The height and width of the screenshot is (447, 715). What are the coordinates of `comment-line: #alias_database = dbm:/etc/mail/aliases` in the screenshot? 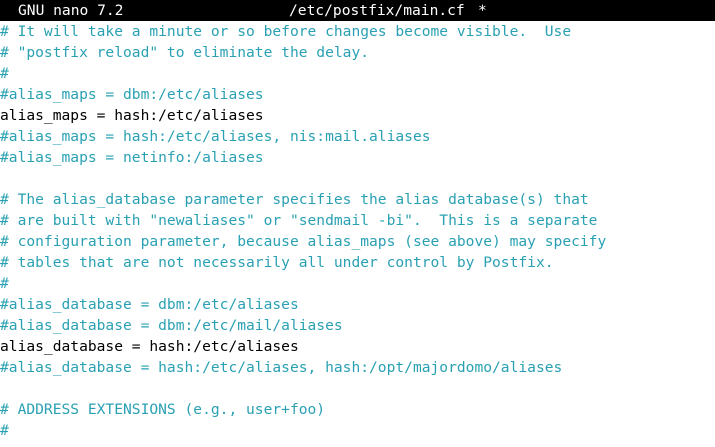 It's located at (357, 325).